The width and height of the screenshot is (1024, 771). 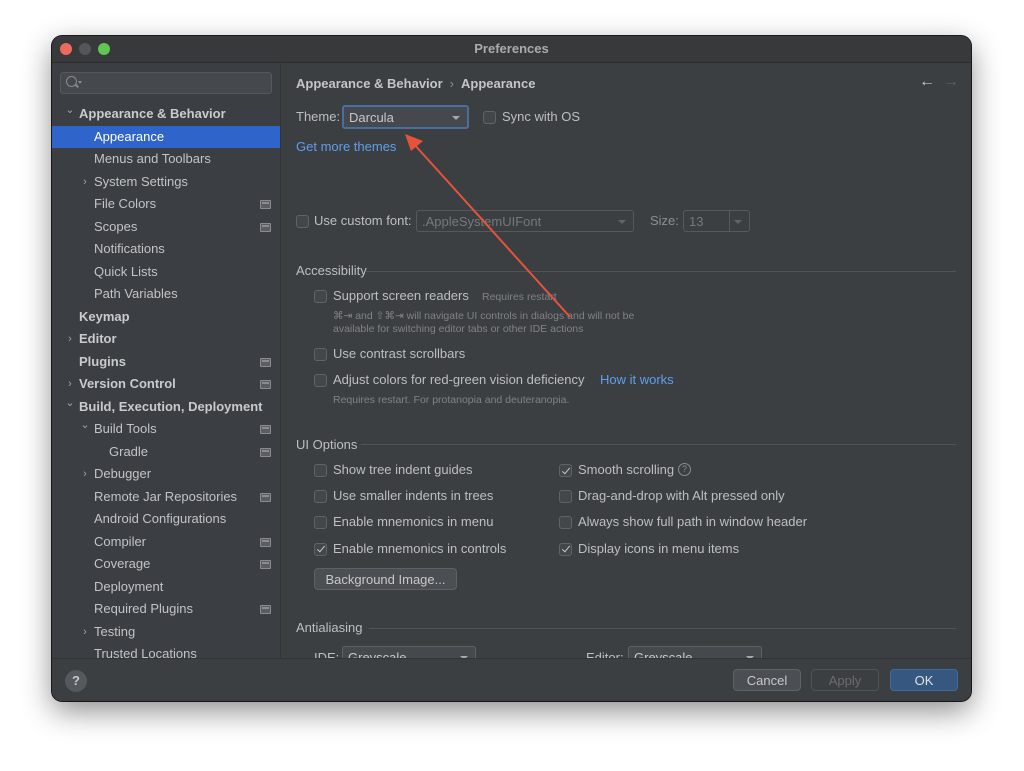 What do you see at coordinates (320, 470) in the screenshot?
I see `show-tree-indent-guides-checkbox` at bounding box center [320, 470].